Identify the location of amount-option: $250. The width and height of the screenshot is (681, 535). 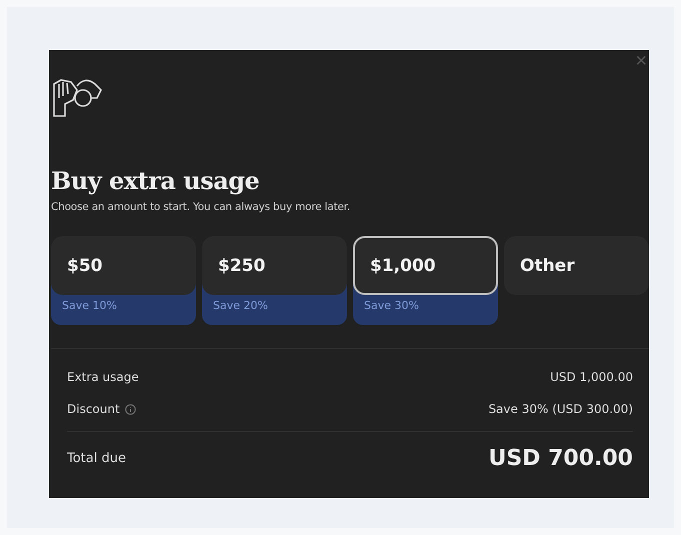
(274, 265).